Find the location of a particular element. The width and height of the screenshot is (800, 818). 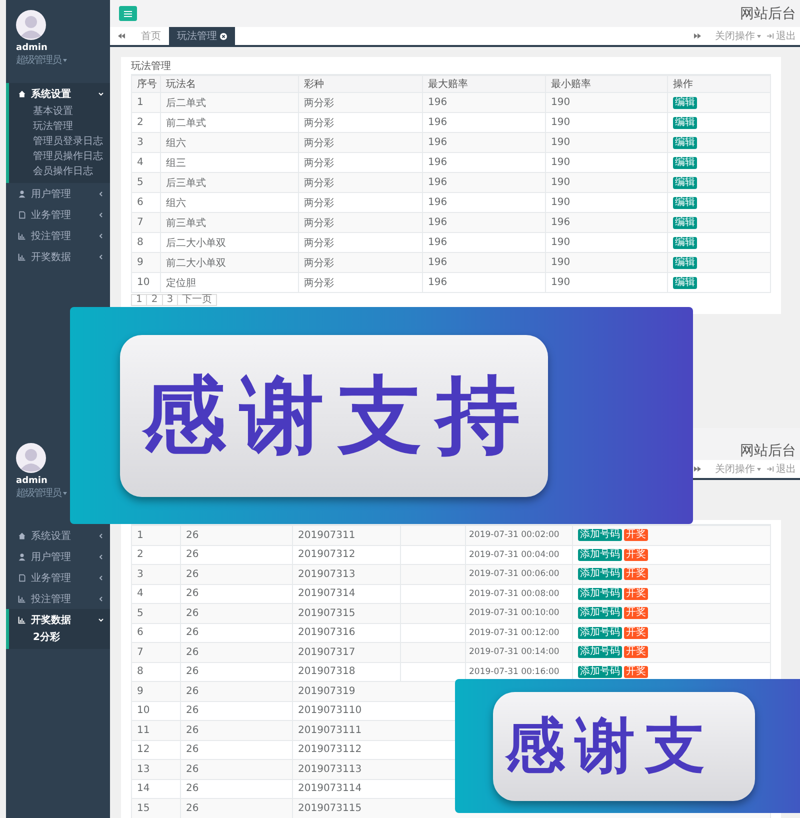

page-link: 下一页 is located at coordinates (197, 300).